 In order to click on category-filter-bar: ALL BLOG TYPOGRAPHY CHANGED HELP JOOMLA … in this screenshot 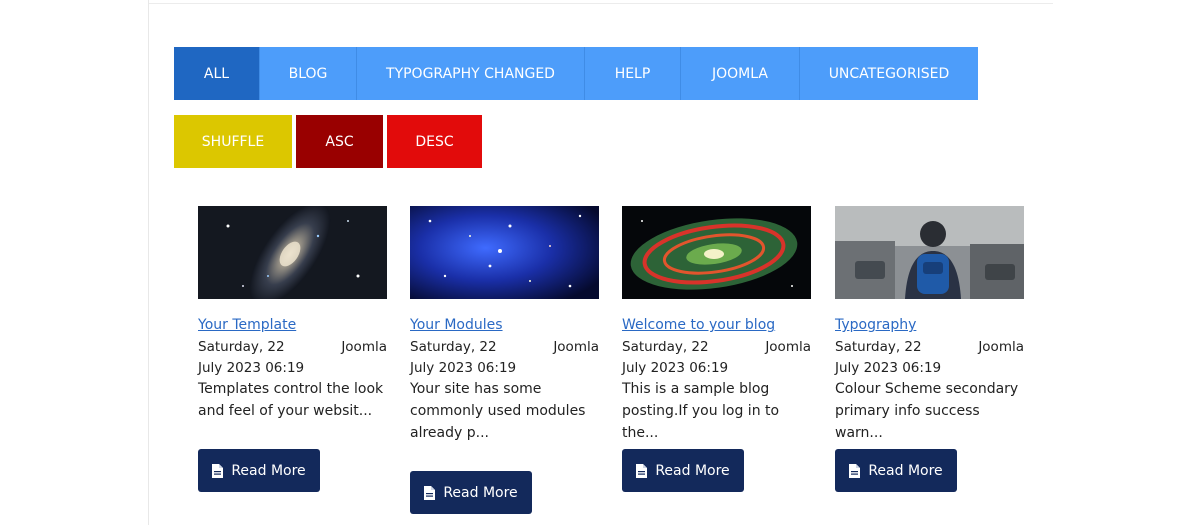, I will do `click(576, 73)`.